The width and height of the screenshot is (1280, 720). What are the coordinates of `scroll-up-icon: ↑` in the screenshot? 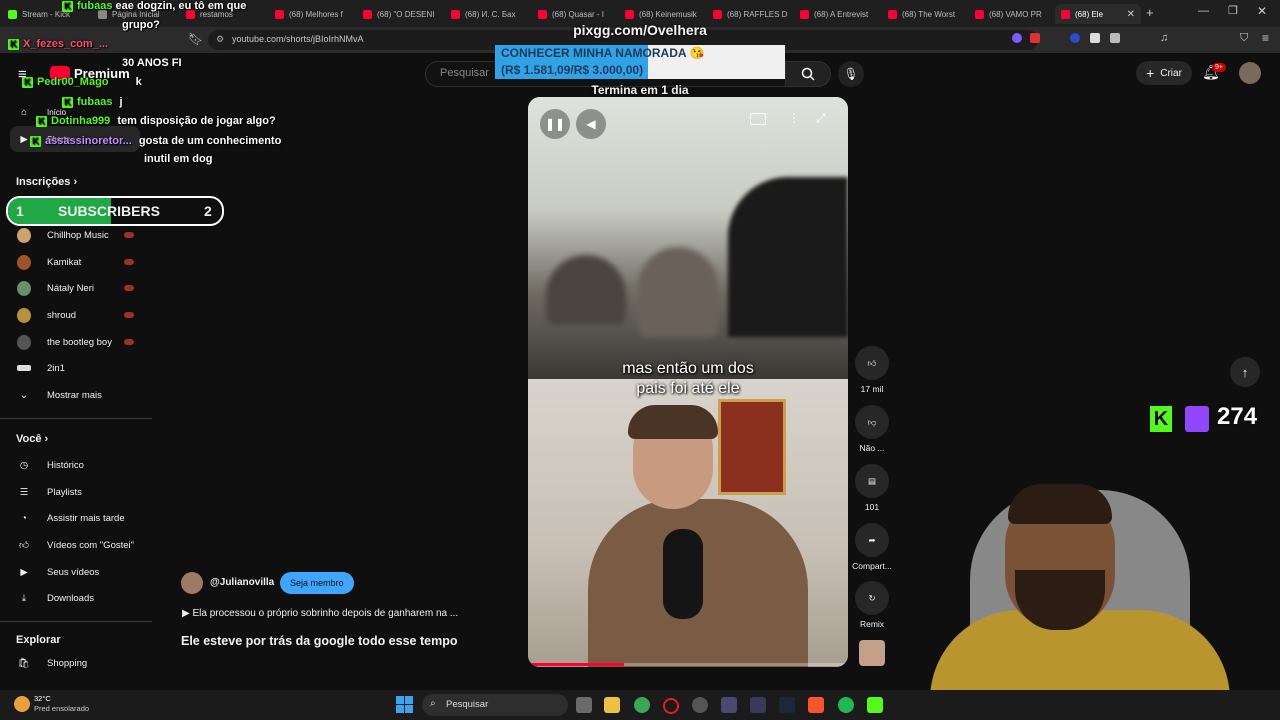 It's located at (1245, 372).